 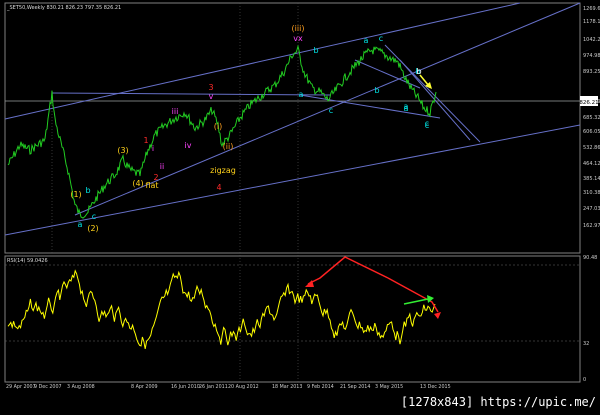 I want to click on wave-label: 4, so click(x=218, y=187).